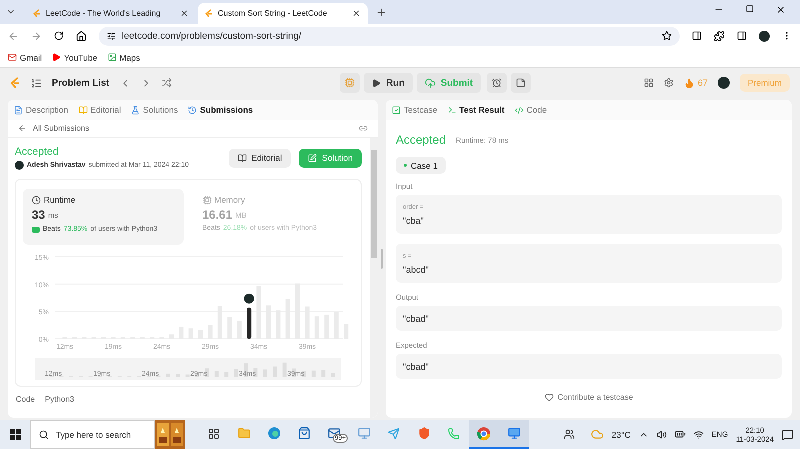  I want to click on bookmark-link: Gmail, so click(25, 57).